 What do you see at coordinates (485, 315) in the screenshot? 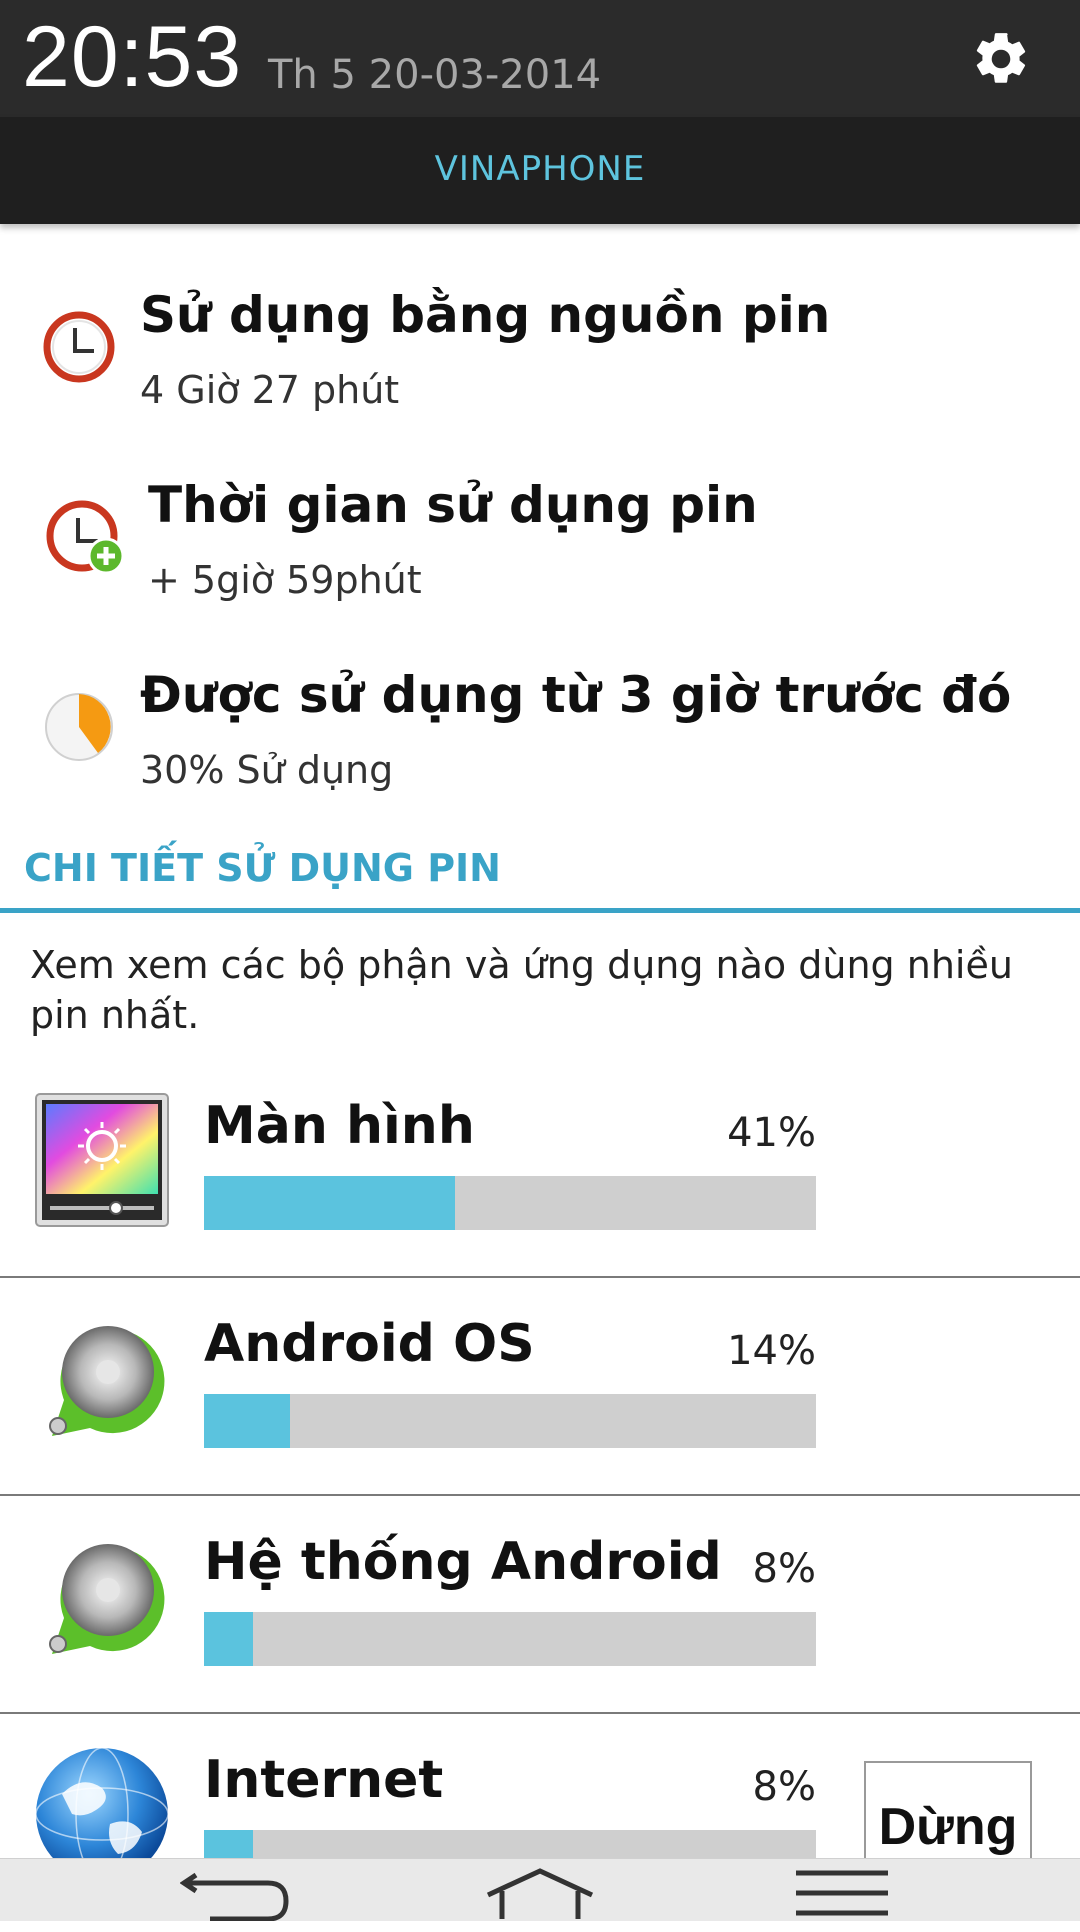
I see `info-title: Sử dụng bằng nguồn pin` at bounding box center [485, 315].